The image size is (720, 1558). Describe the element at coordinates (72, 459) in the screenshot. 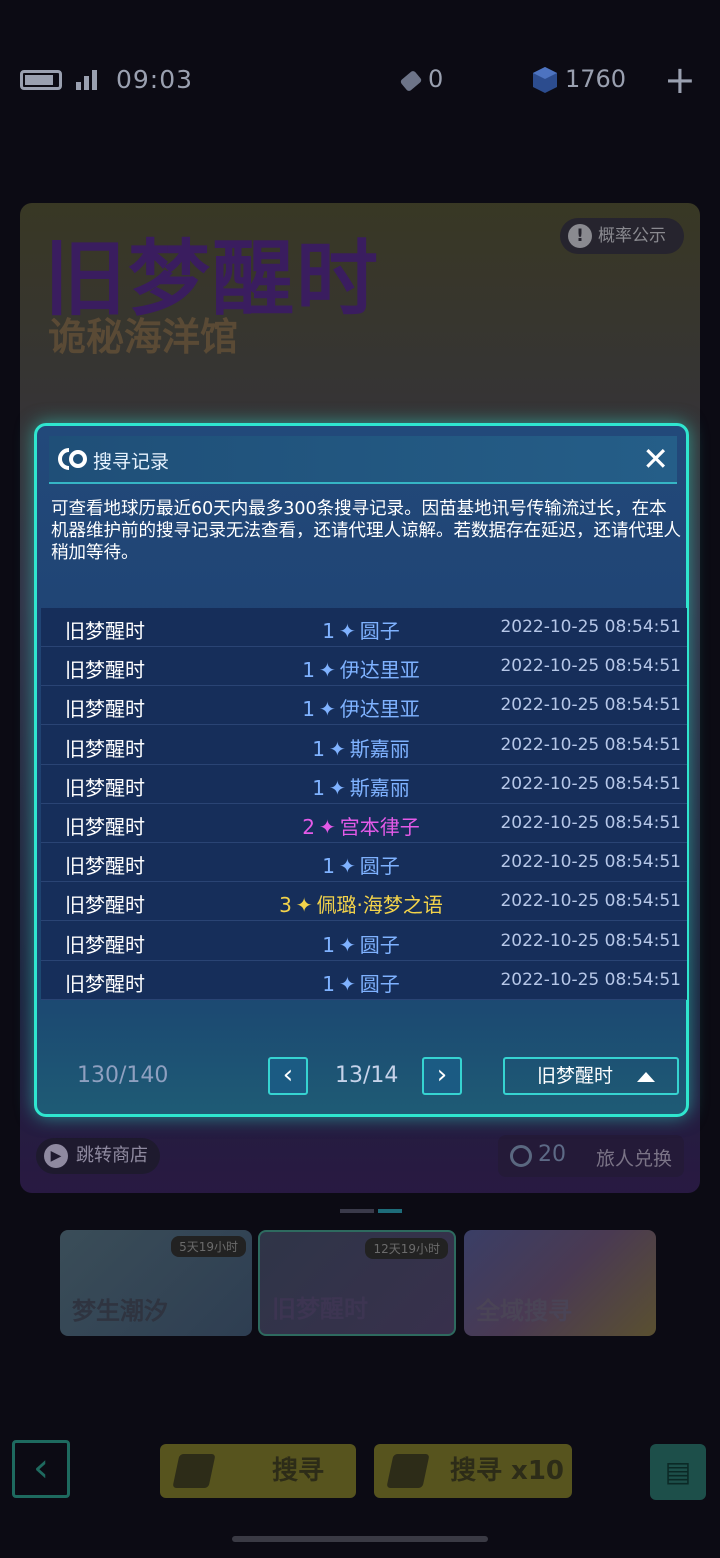

I see `logo-icon` at that location.